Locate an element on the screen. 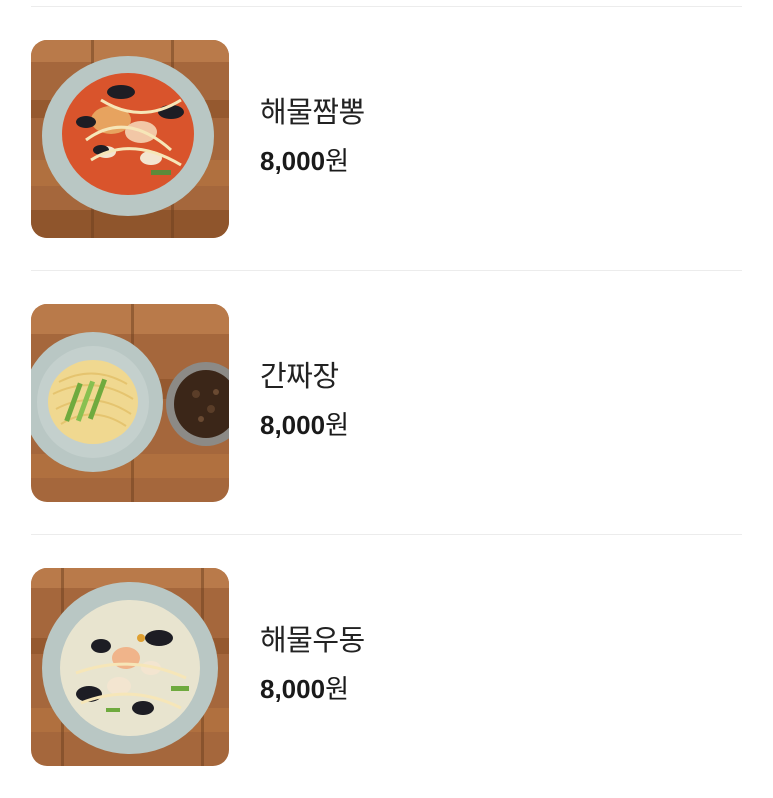  menu-item-info: 해물우동 8,000원 is located at coordinates (312, 664).